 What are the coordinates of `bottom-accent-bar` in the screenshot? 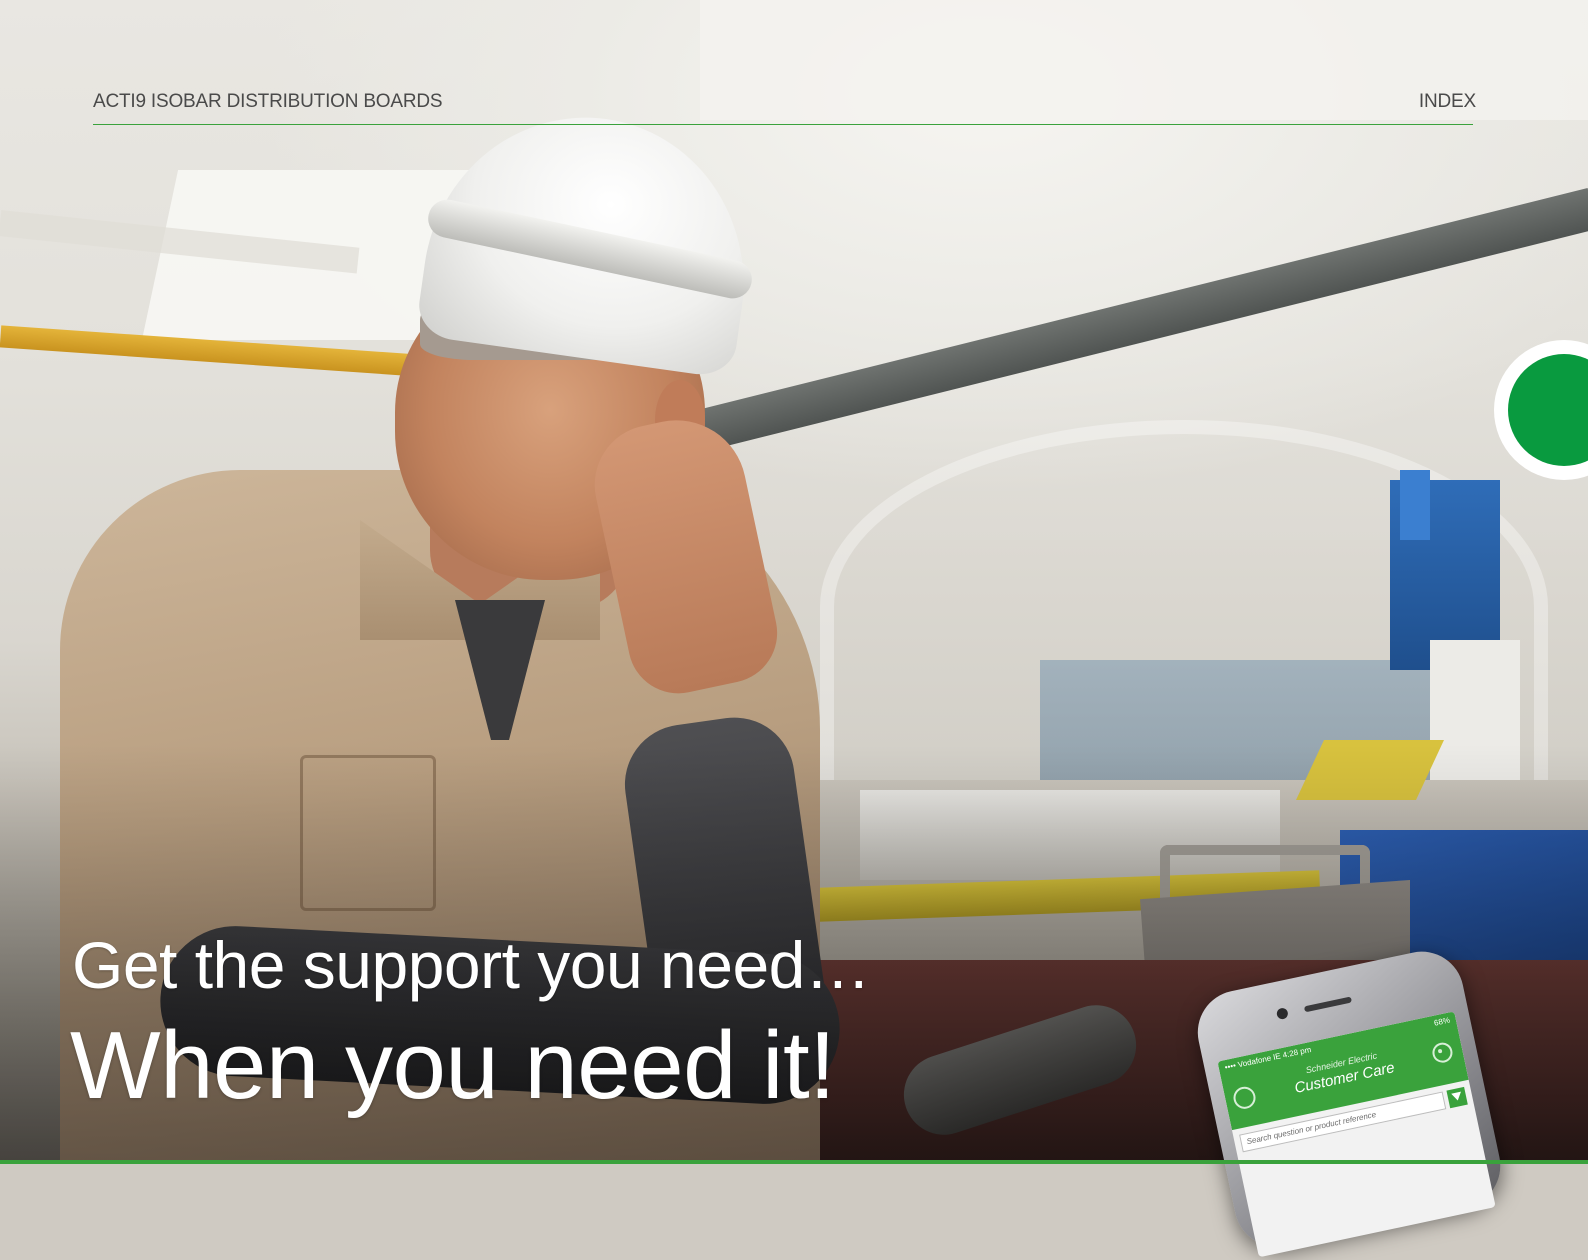 It's located at (794, 1162).